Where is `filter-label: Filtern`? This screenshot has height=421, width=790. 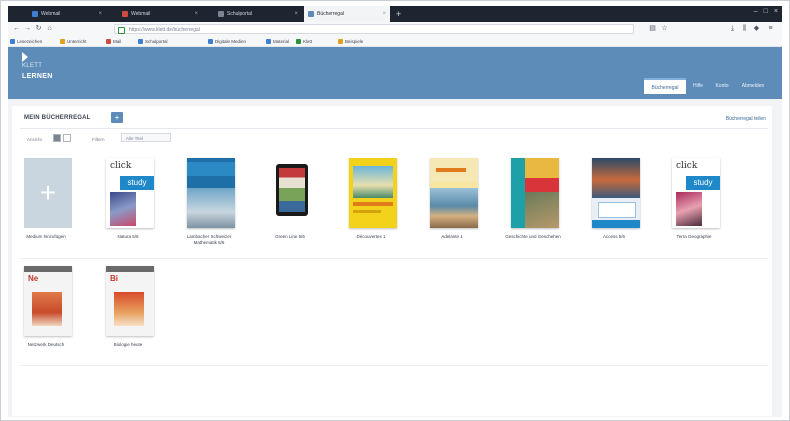
filter-label: Filtern is located at coordinates (98, 139).